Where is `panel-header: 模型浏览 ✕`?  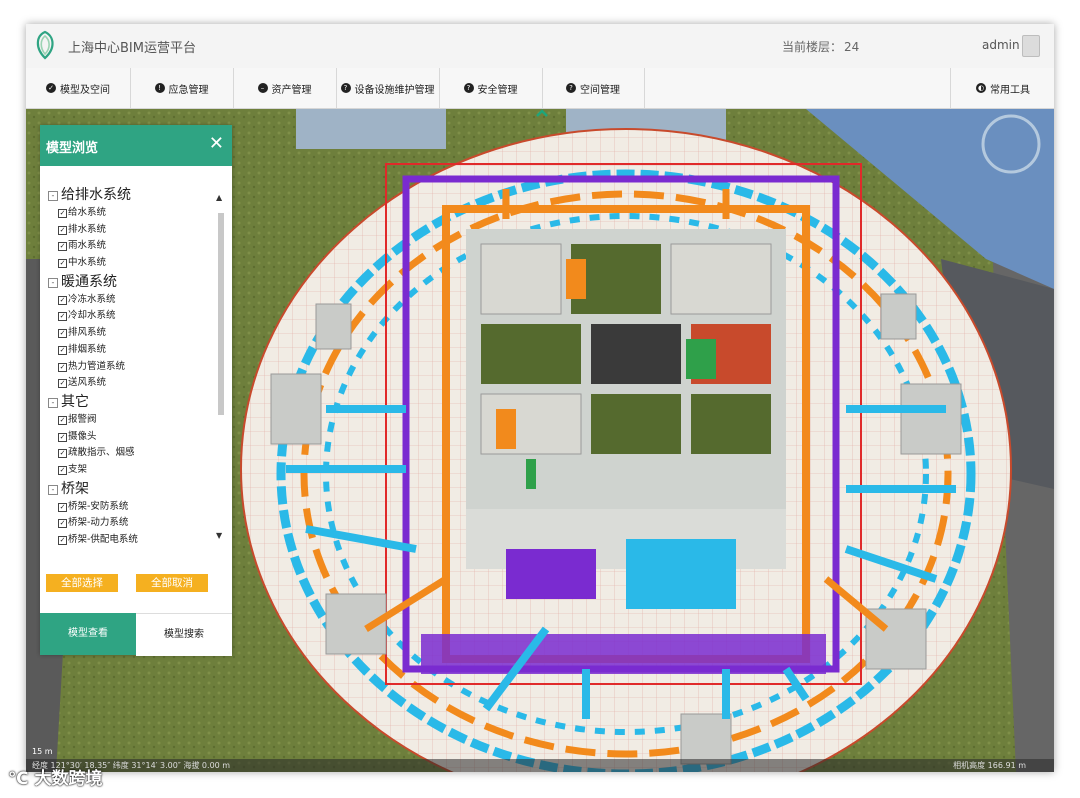
panel-header: 模型浏览 ✕ is located at coordinates (136, 145).